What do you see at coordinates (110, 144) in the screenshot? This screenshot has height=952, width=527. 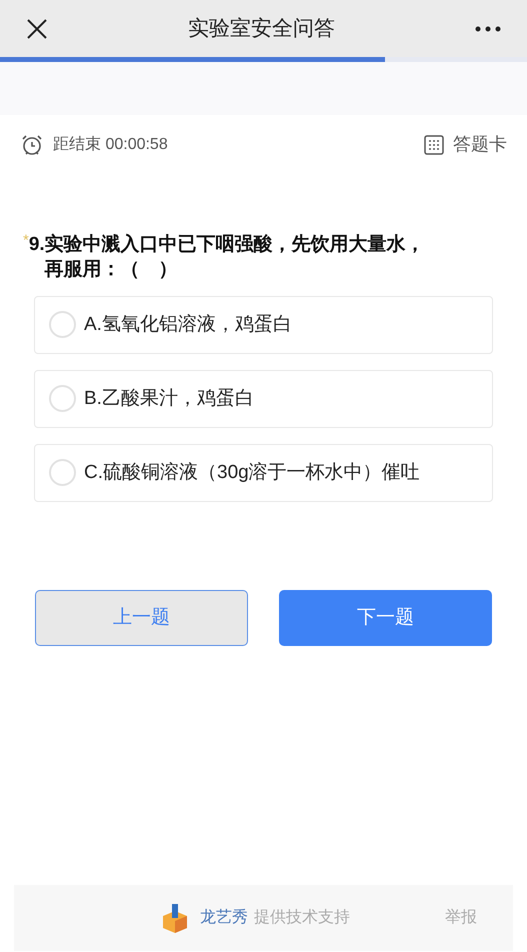 I see `countdown-timer: 距结束 00:00:58` at bounding box center [110, 144].